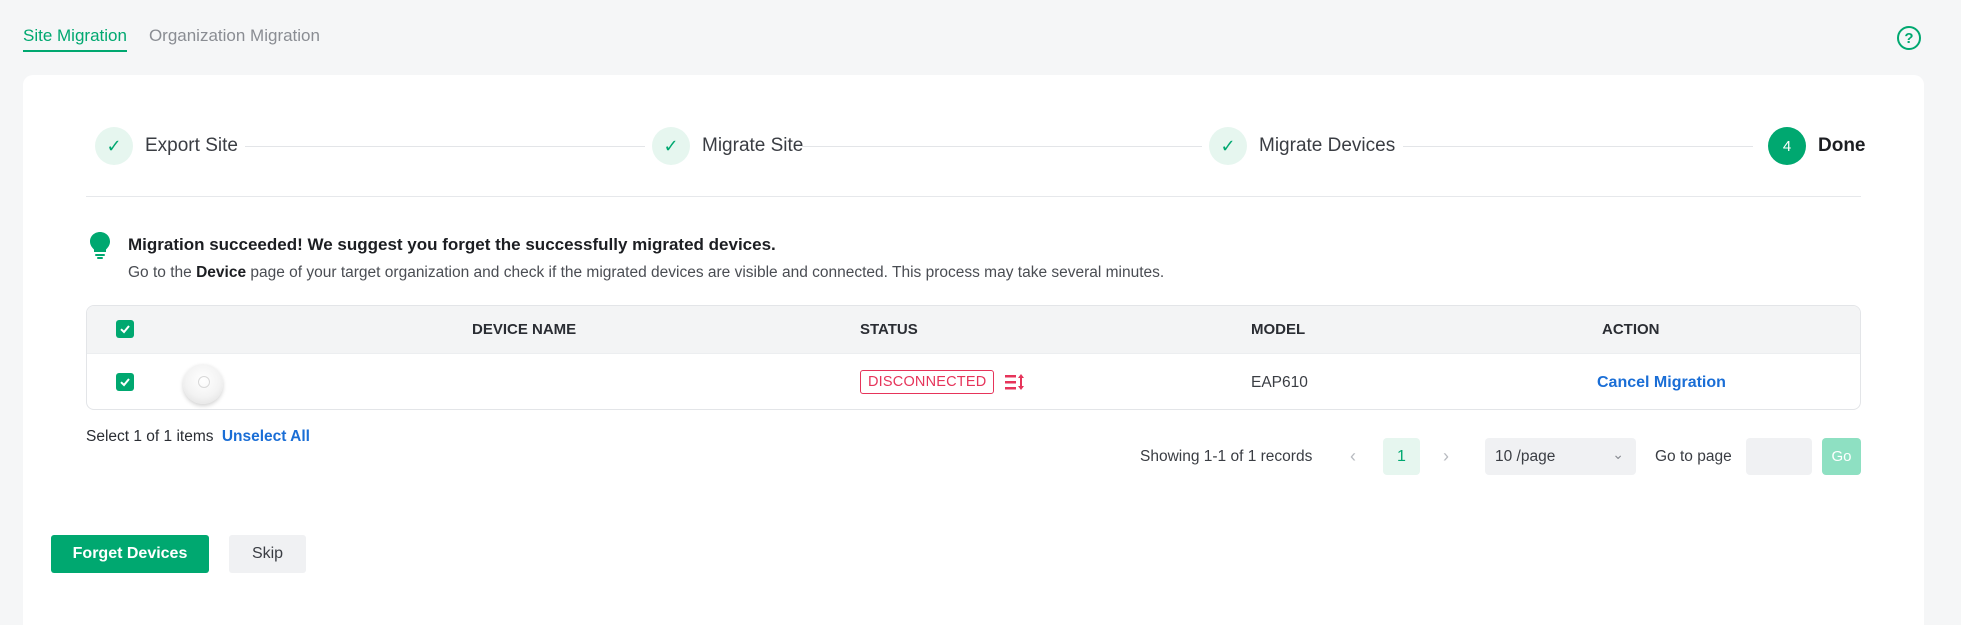  What do you see at coordinates (1327, 145) in the screenshot?
I see `step-label: Migrate Devices` at bounding box center [1327, 145].